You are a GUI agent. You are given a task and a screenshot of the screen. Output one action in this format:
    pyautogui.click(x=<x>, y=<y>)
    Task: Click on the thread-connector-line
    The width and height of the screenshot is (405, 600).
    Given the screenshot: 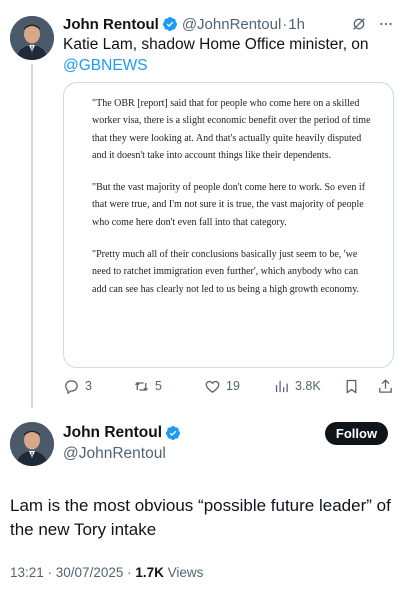 What is the action you would take?
    pyautogui.click(x=32, y=236)
    